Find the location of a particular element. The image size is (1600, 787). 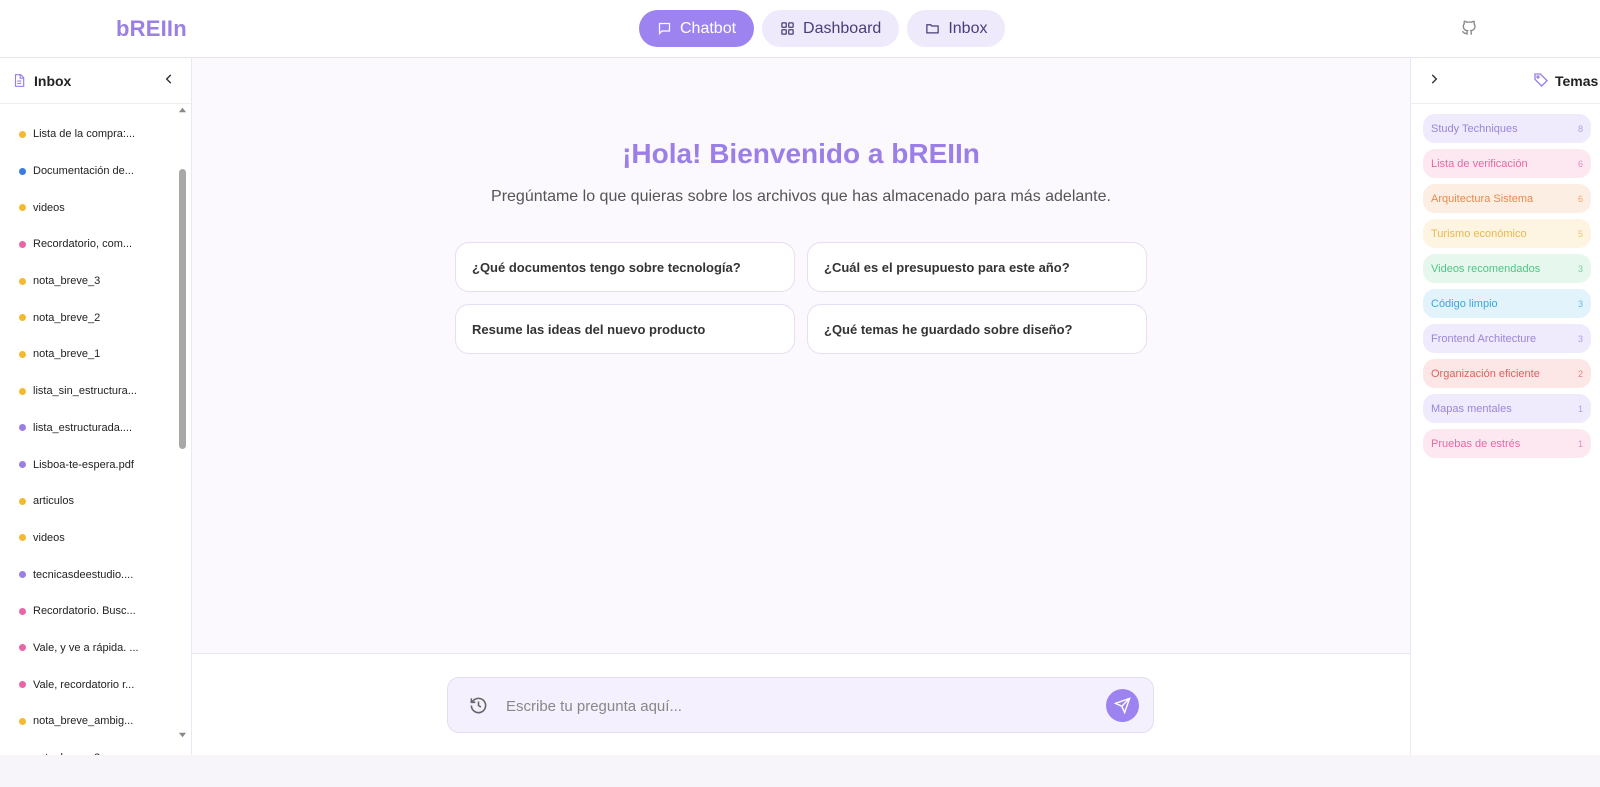

suggestion-button: Resume las ideas del nuevo producto is located at coordinates (625, 329).